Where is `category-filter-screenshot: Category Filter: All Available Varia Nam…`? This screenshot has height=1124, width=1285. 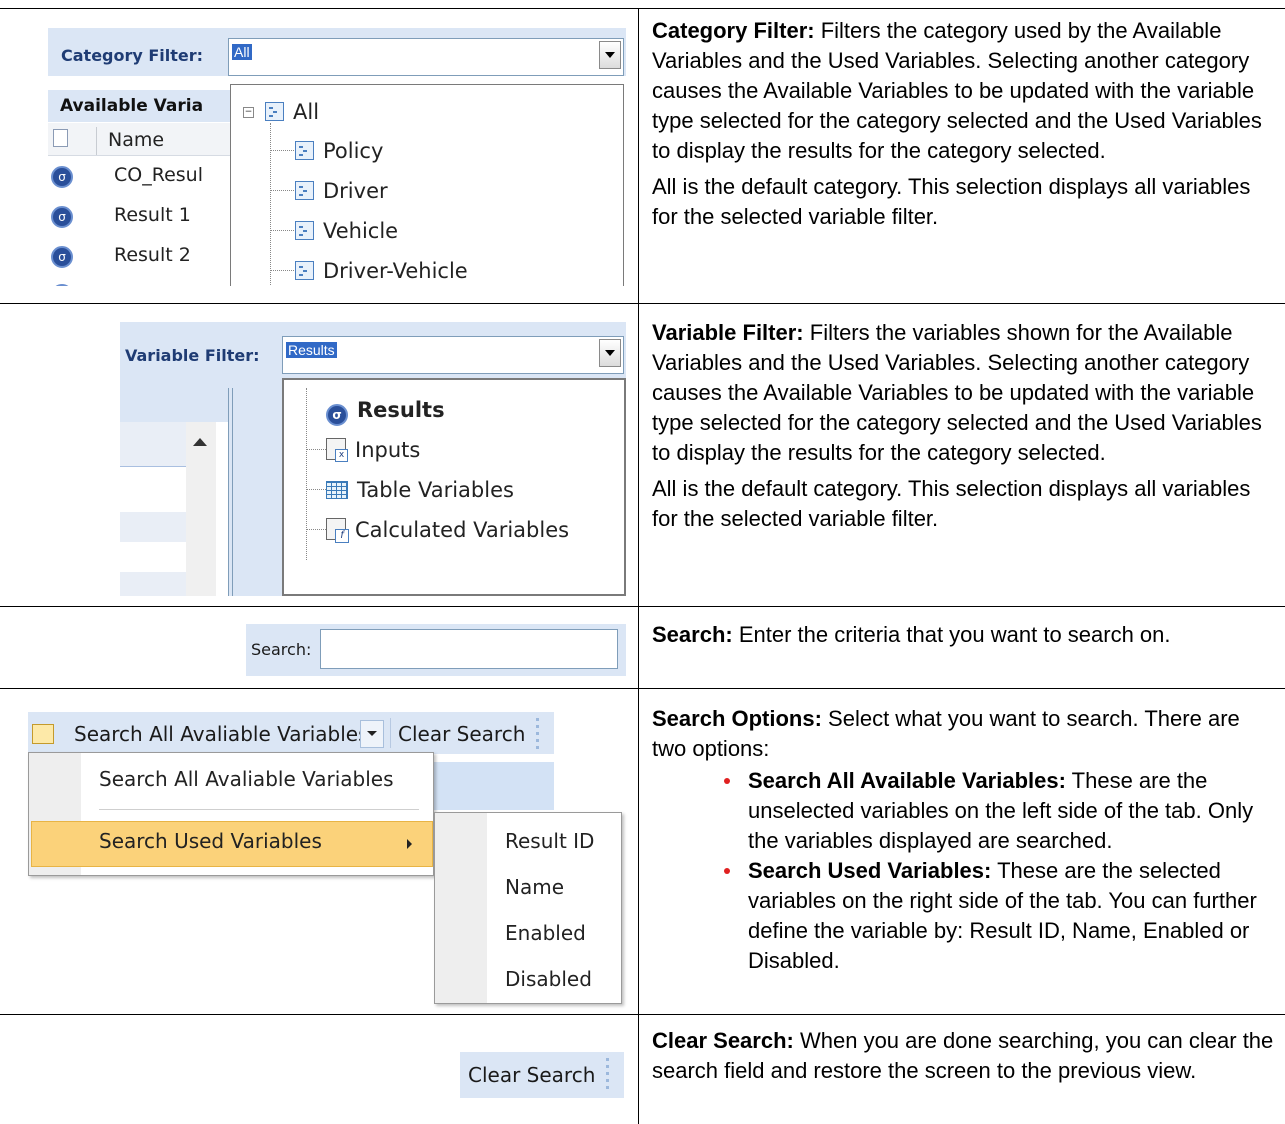
category-filter-screenshot: Category Filter: All Available Varia Nam… is located at coordinates (337, 157).